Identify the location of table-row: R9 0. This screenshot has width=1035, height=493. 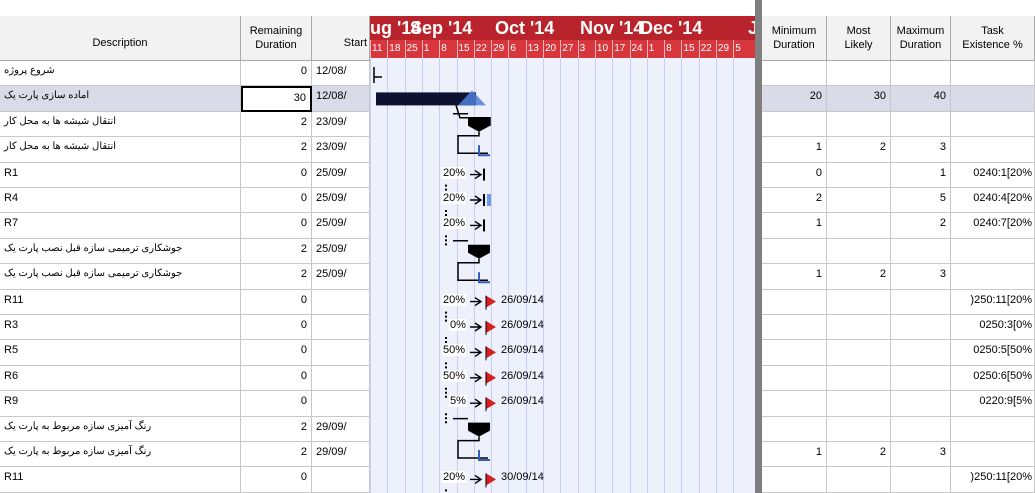
(185, 404).